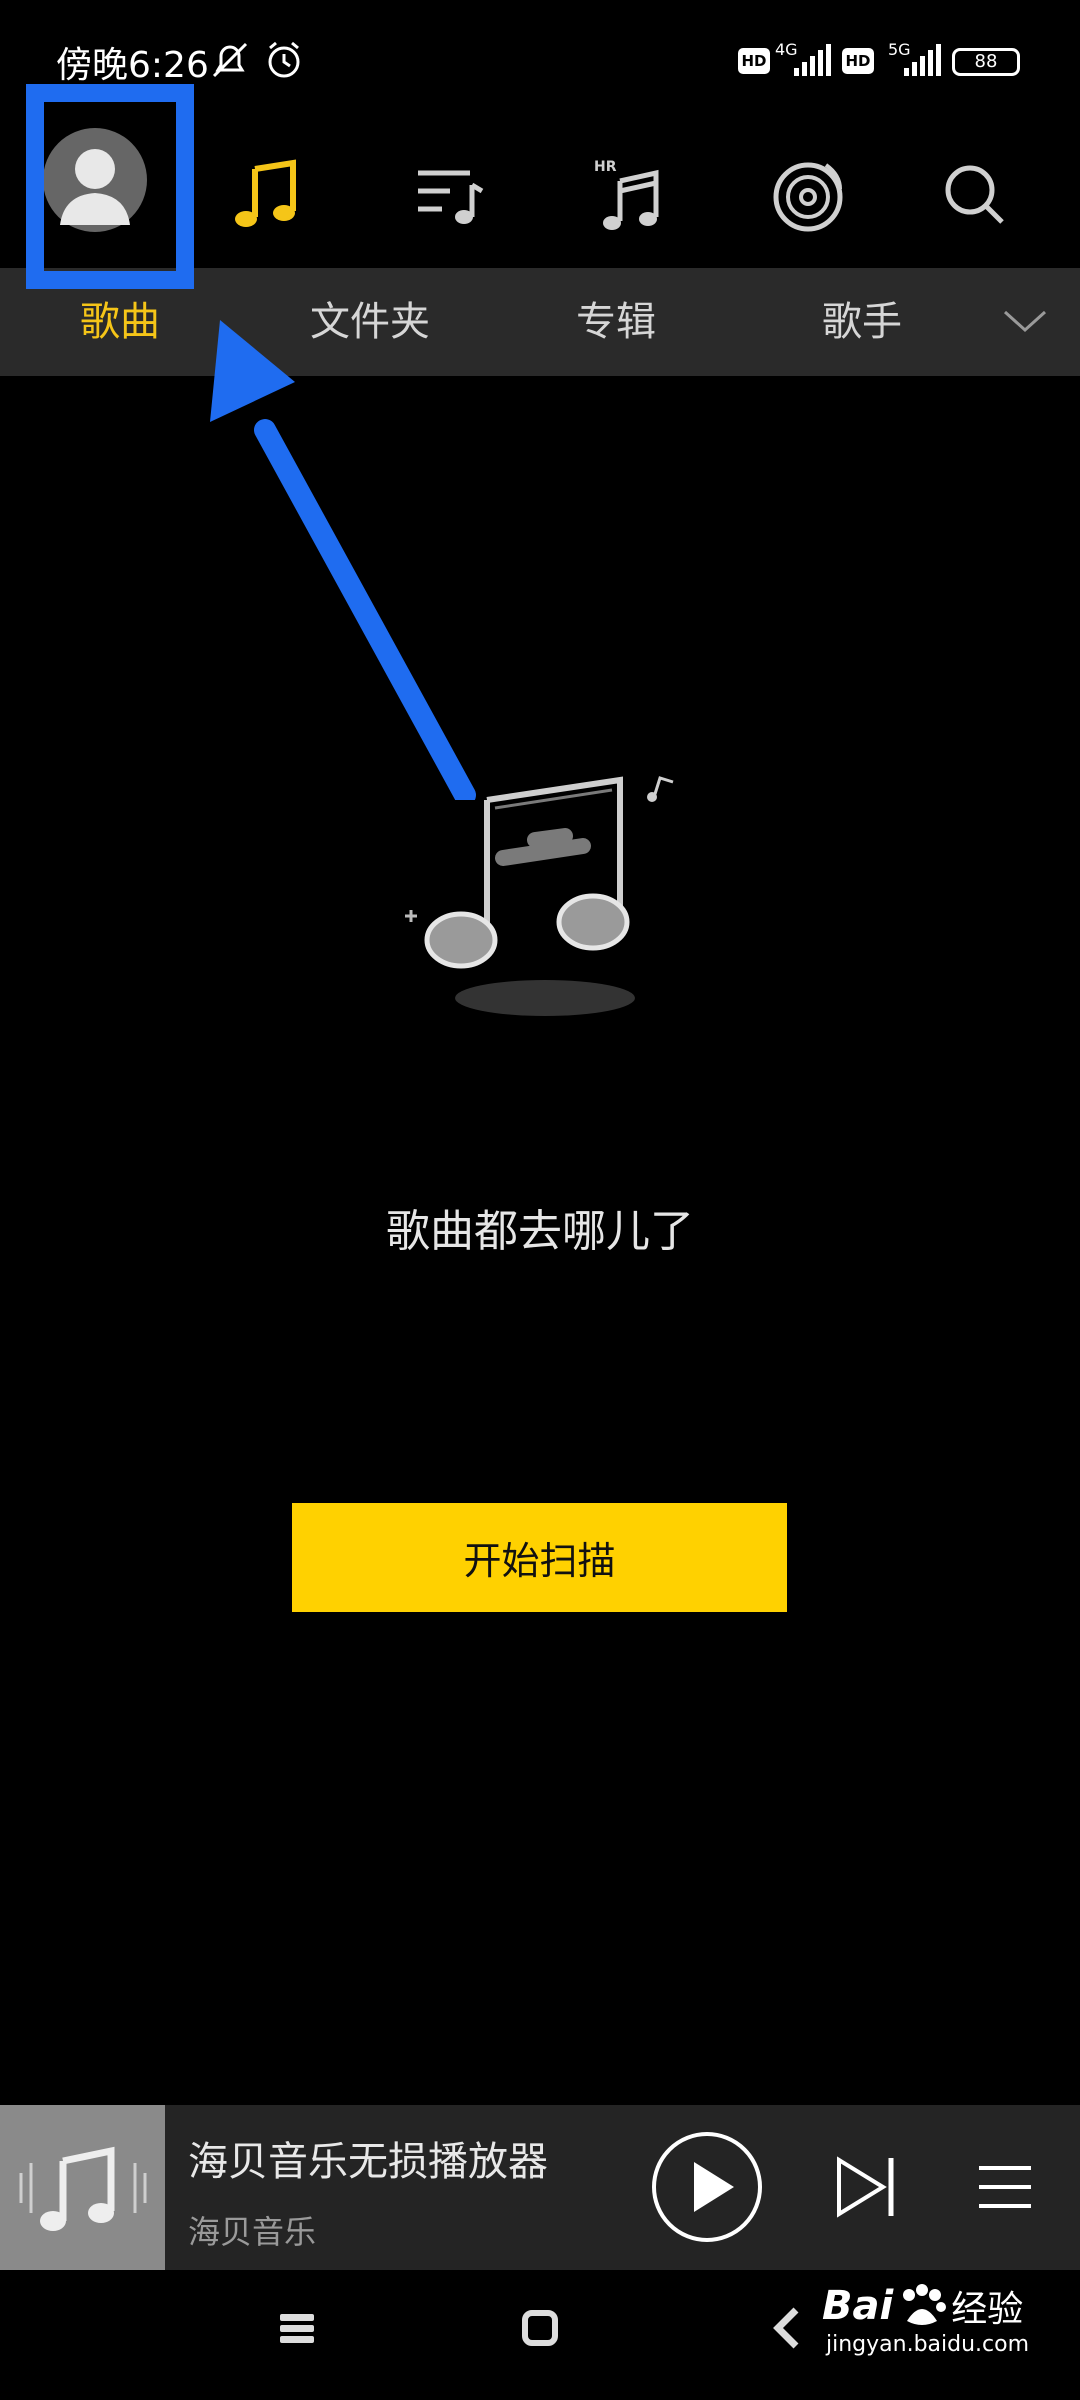  I want to click on nav-playlist-button, so click(450, 195).